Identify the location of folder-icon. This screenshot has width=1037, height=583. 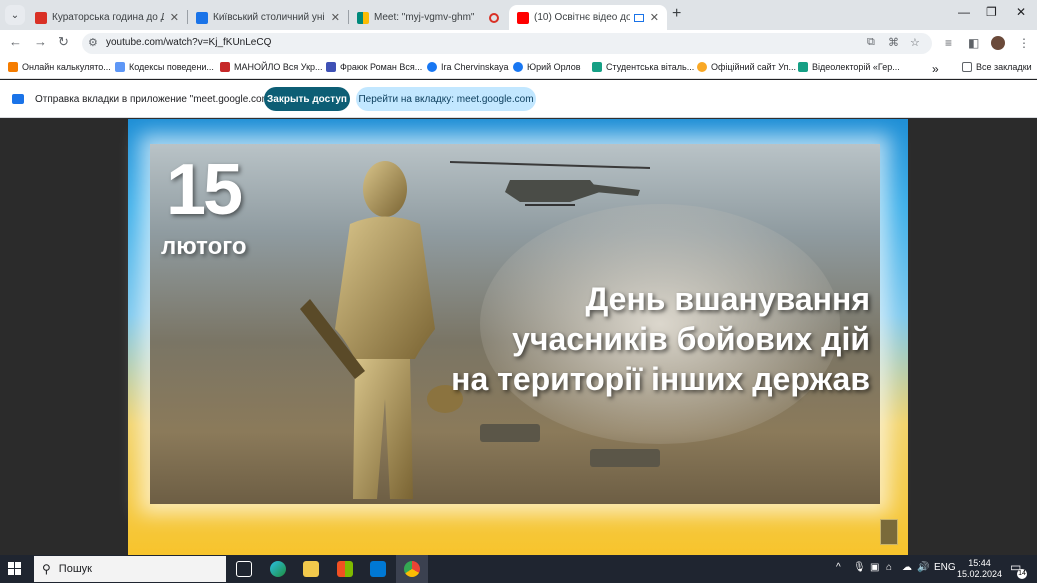
(967, 67).